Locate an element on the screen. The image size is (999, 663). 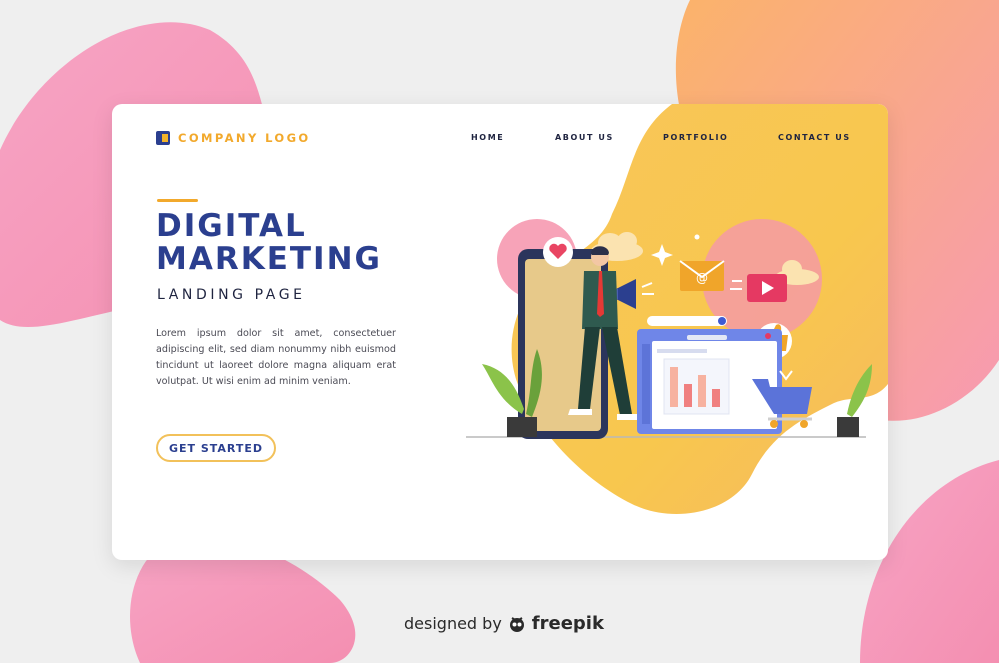
search-bar is located at coordinates (687, 321).